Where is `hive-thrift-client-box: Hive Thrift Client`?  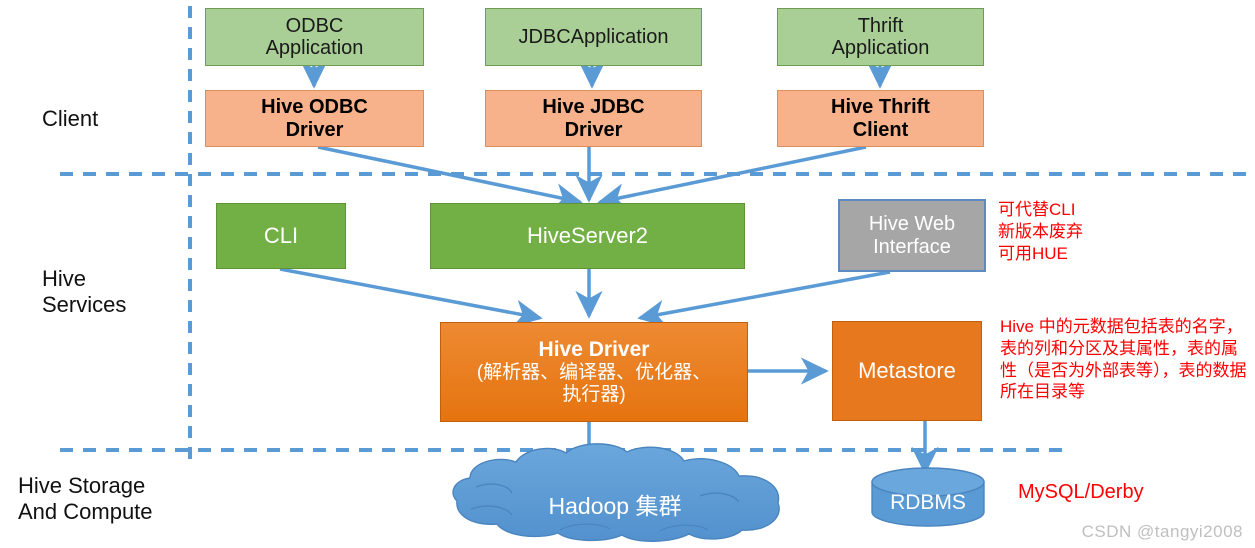 hive-thrift-client-box: Hive Thrift Client is located at coordinates (880, 118).